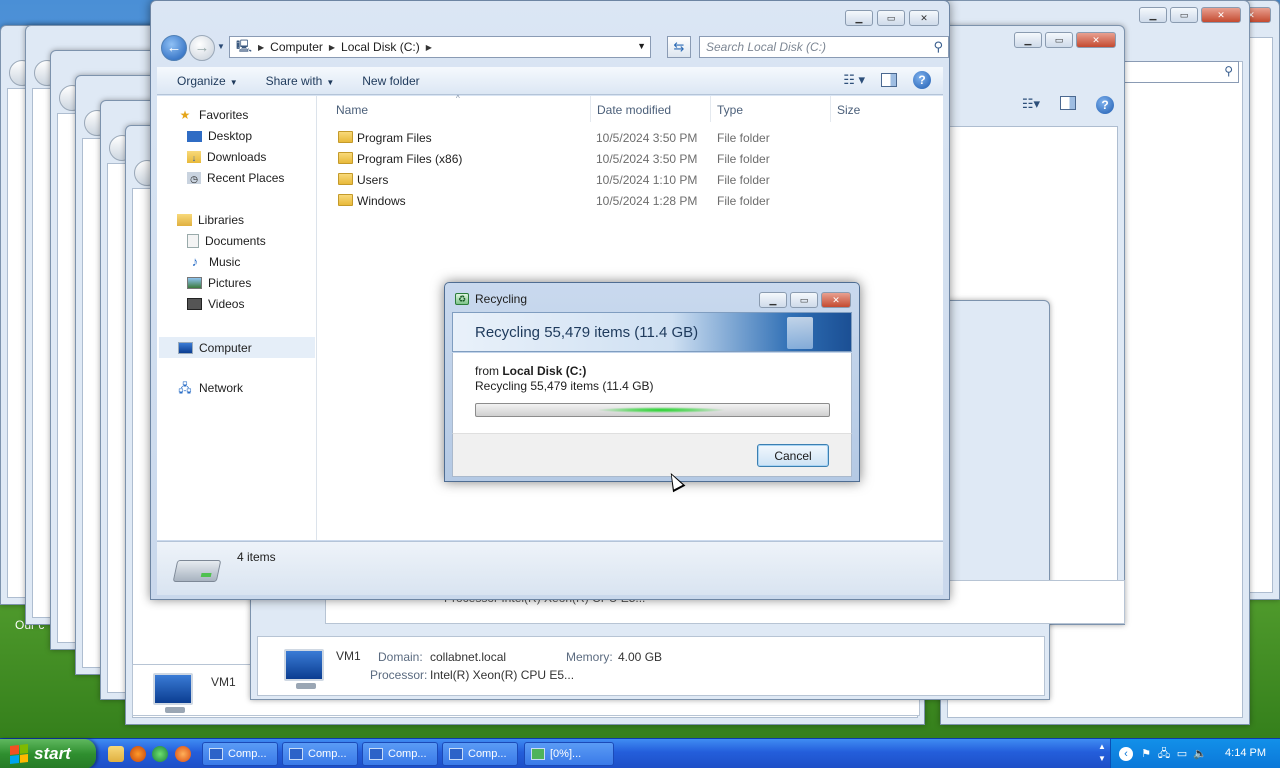  I want to click on column-header-type: Type, so click(730, 110).